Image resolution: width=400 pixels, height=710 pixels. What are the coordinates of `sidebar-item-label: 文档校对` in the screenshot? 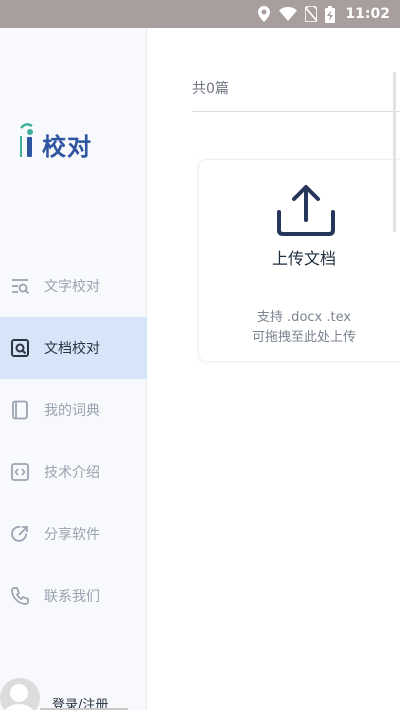 It's located at (72, 349).